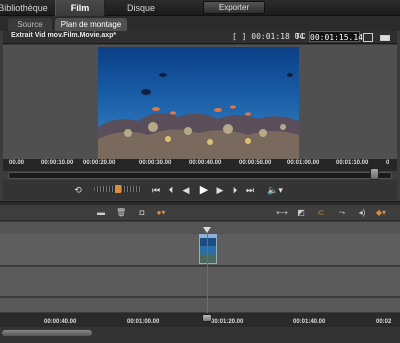 The width and height of the screenshot is (400, 343). I want to click on go-to-end-icon: ⏭, so click(250, 190).